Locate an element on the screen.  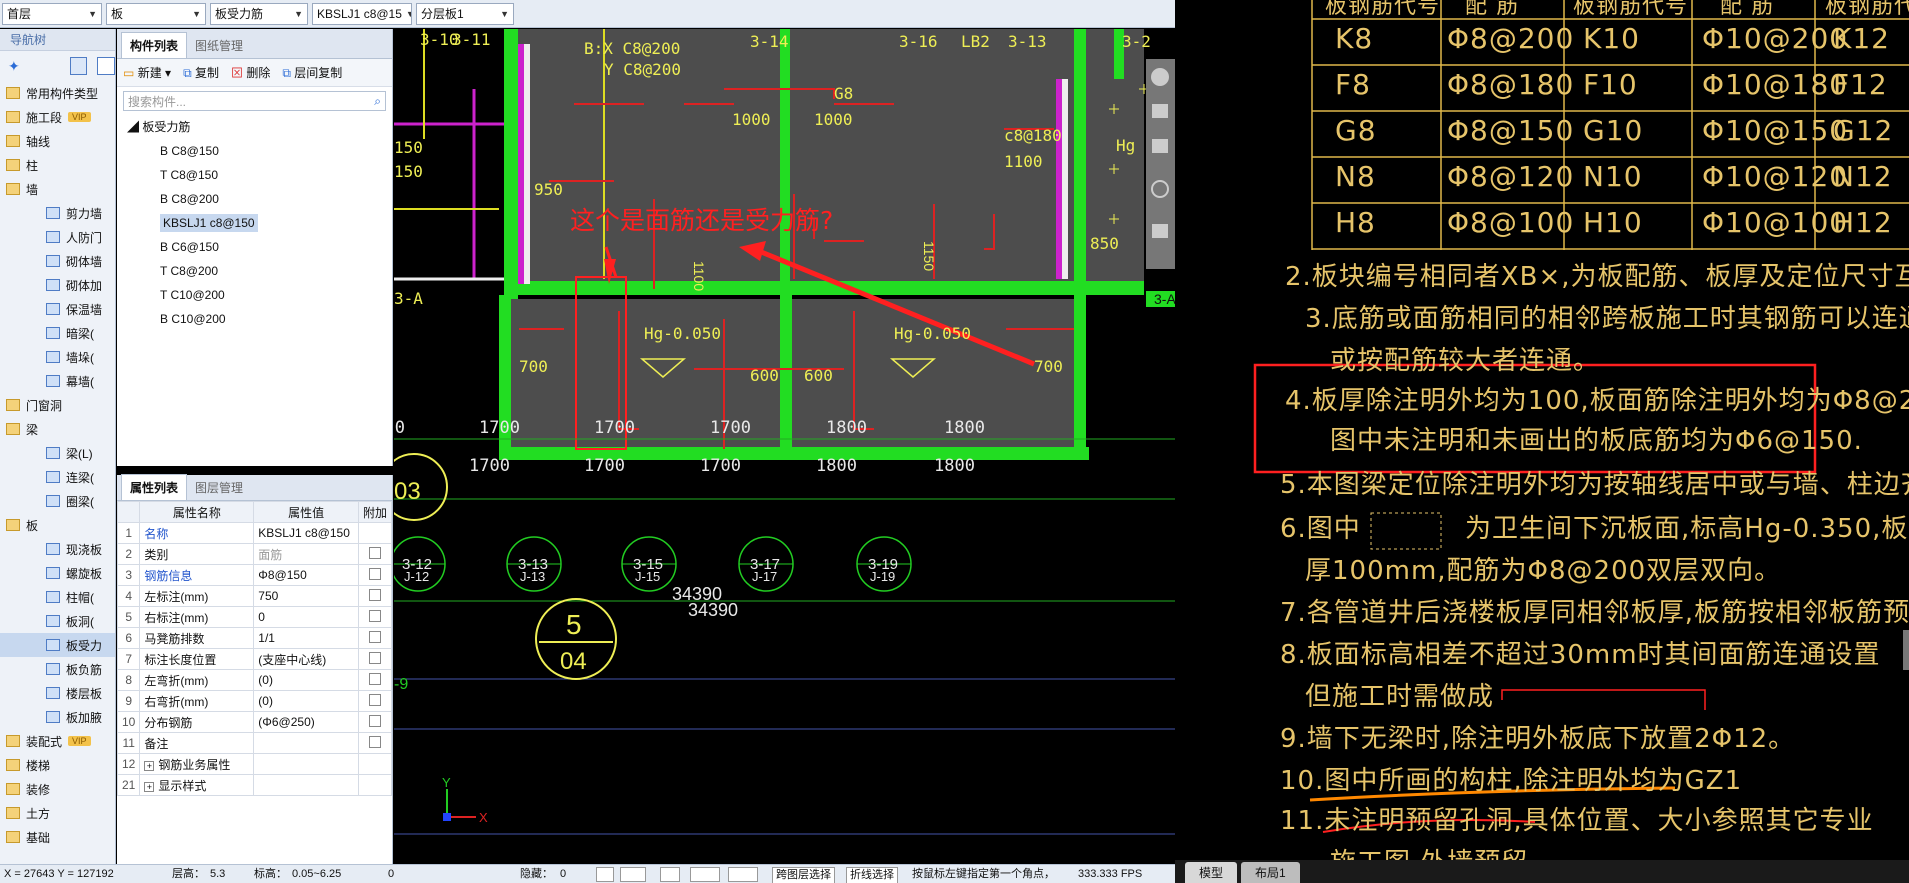
nav-item: 门窗洞 is located at coordinates (57, 405).